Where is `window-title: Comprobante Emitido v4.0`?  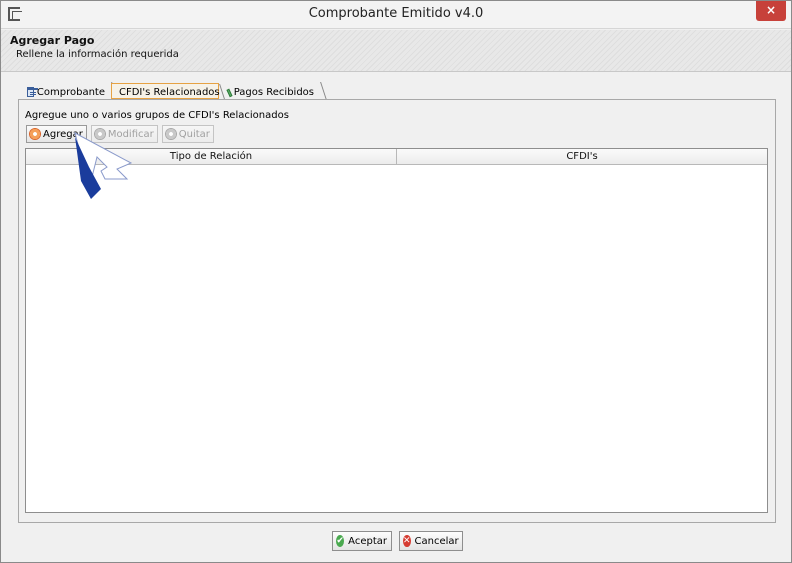
window-title: Comprobante Emitido v4.0 is located at coordinates (396, 13).